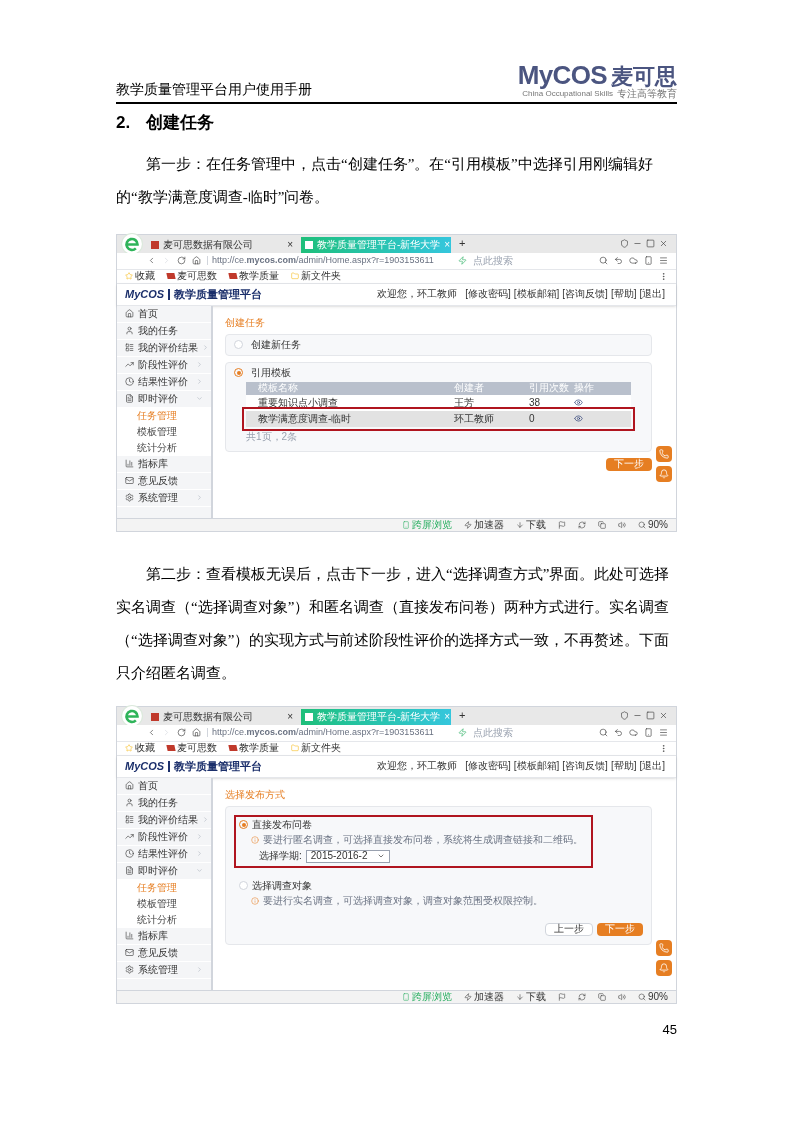  Describe the element at coordinates (379, 716) in the screenshot. I see `tab-title: 教学质量管理平台-新华大学` at that location.